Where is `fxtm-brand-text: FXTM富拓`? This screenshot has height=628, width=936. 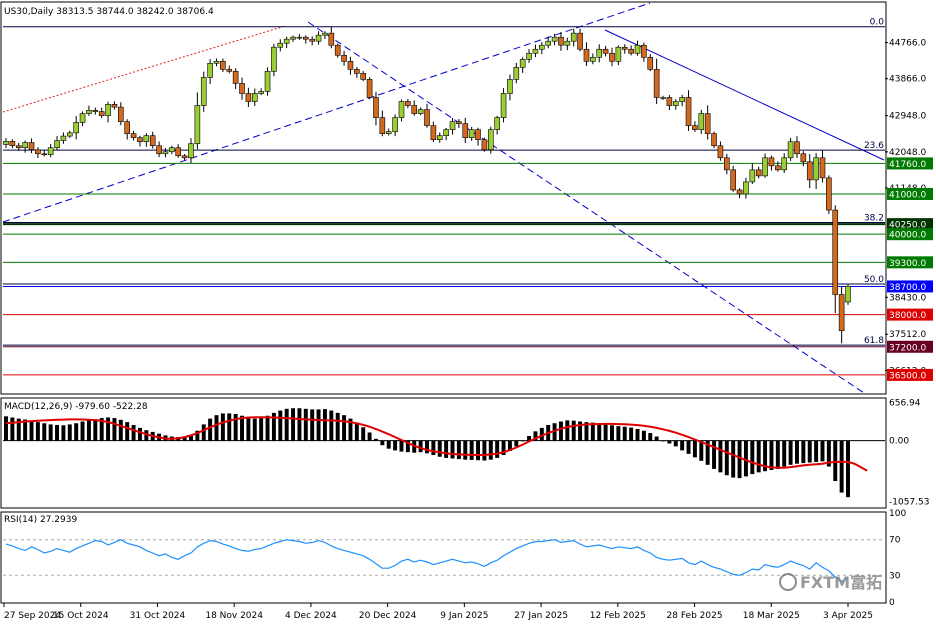
fxtm-brand-text: FXTM富拓 is located at coordinates (841, 582).